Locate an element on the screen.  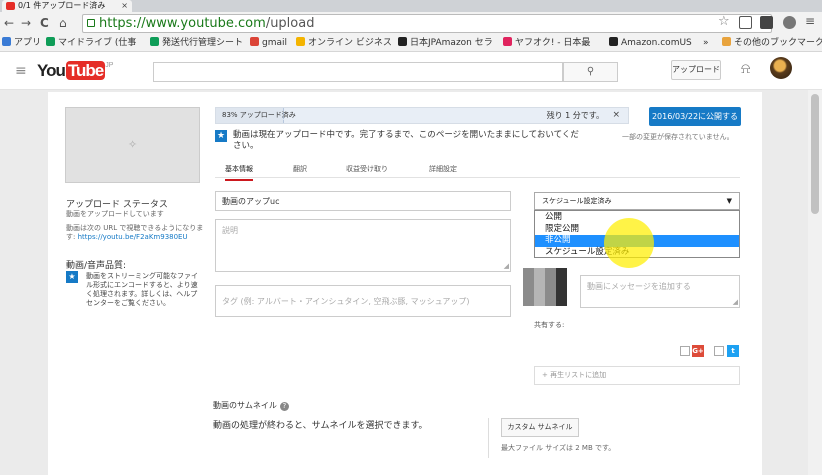
bookmark-item: Amazon.comUS is located at coordinates (650, 42).